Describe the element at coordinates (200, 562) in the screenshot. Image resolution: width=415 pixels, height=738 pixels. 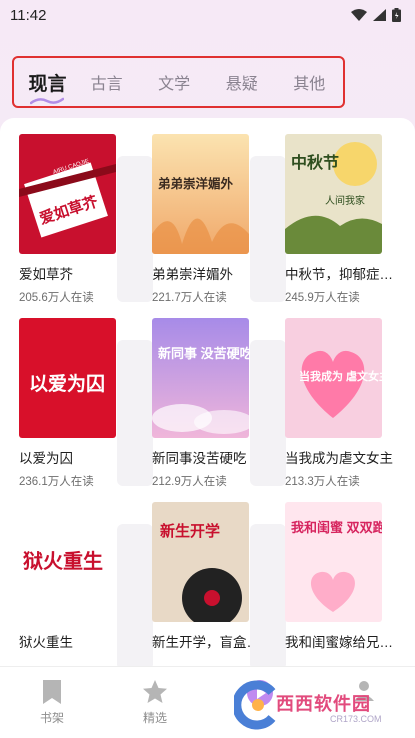
I see `book-cover: 新生开学` at that location.